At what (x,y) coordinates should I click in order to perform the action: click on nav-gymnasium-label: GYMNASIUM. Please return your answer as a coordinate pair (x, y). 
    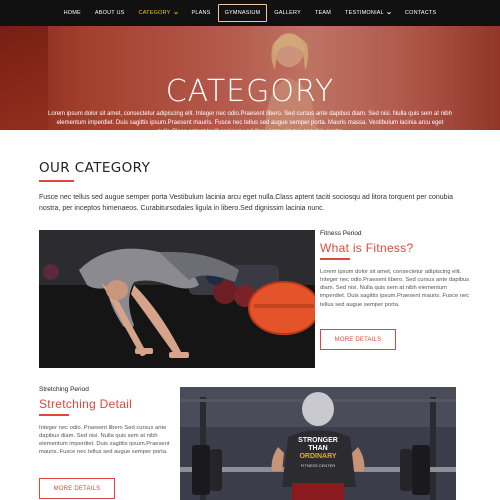
    Looking at the image, I should click on (242, 13).